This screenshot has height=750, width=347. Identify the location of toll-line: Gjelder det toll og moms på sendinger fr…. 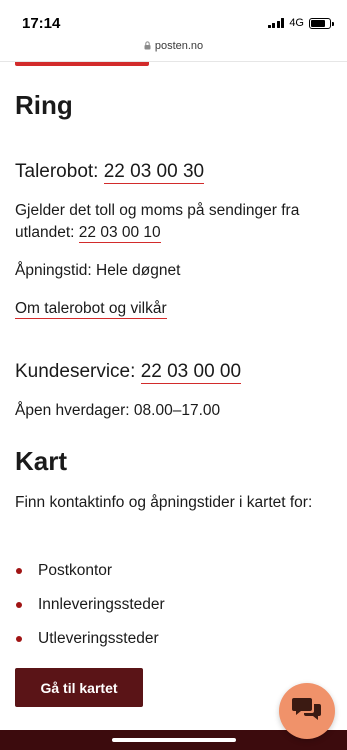
(175, 222).